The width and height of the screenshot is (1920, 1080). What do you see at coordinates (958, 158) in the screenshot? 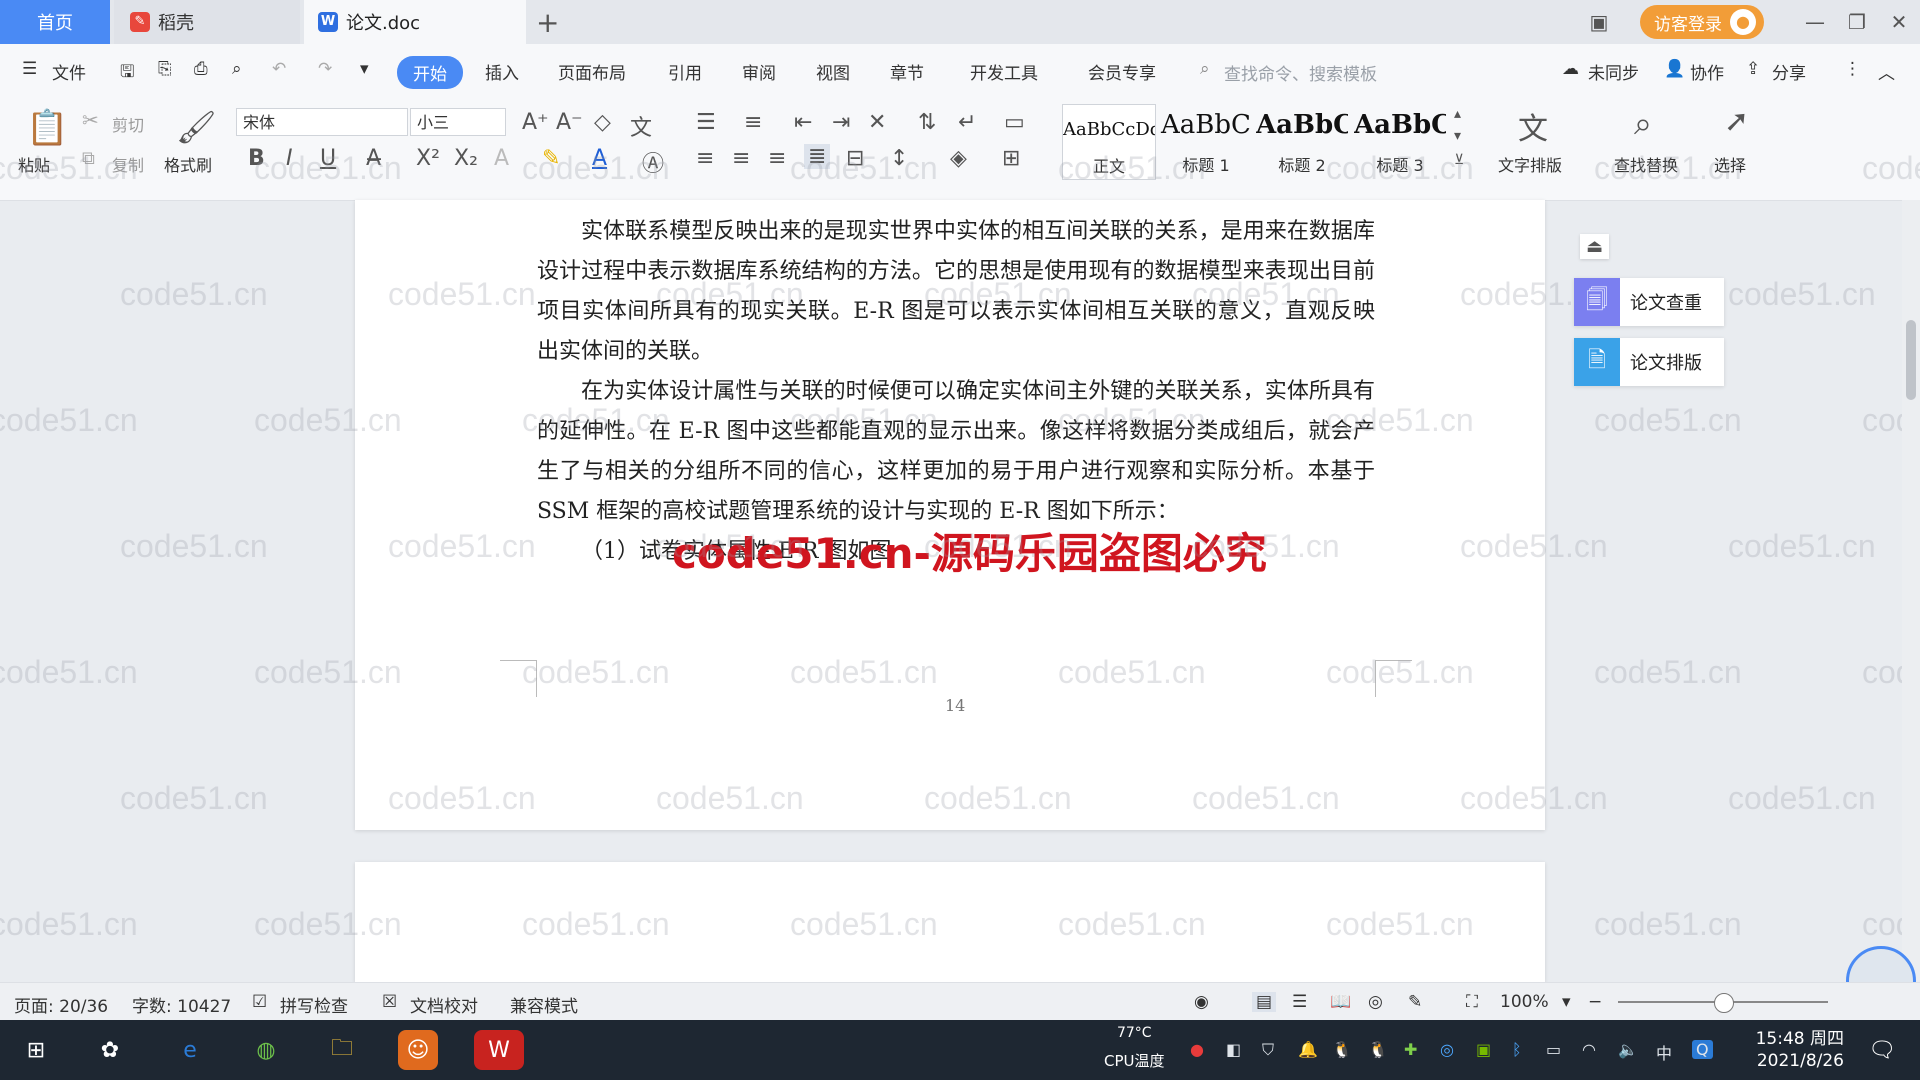
I see `shading-icon: ◈` at bounding box center [958, 158].